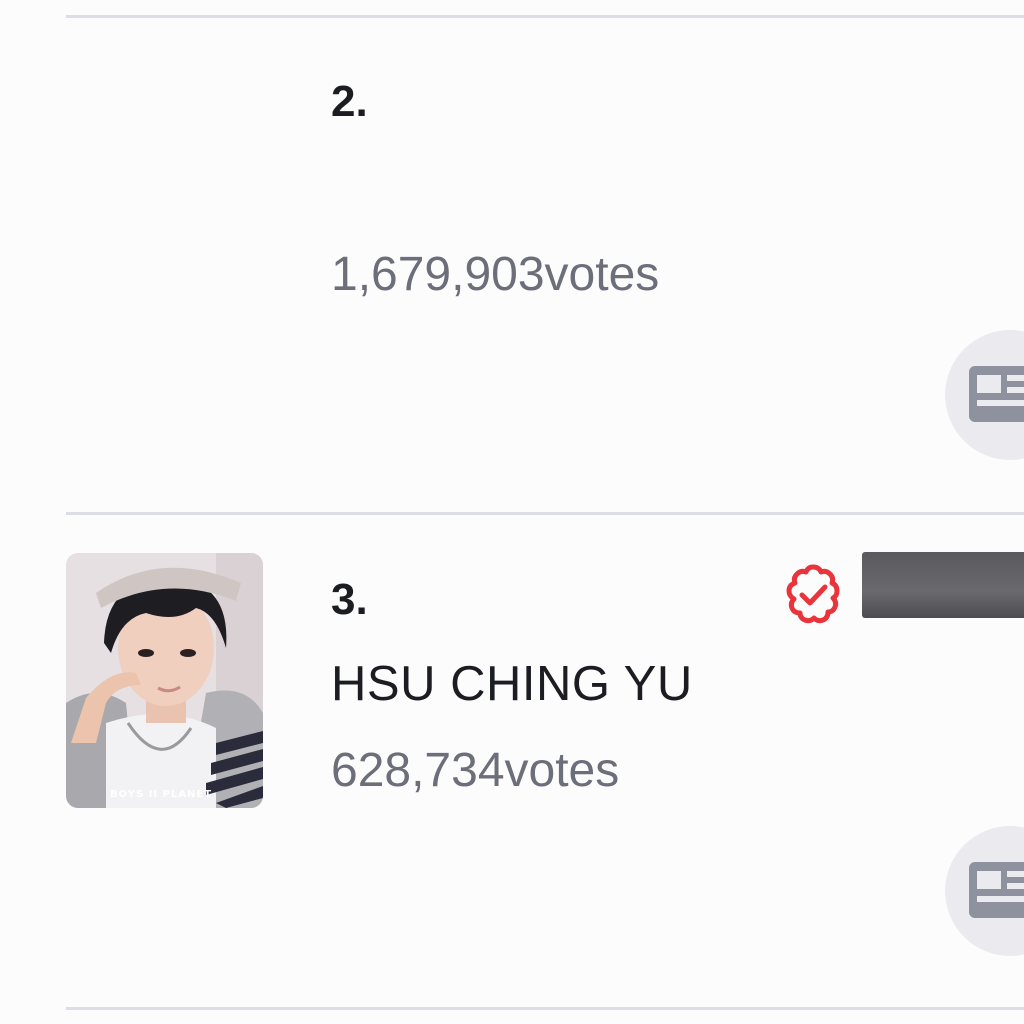 This screenshot has width=1024, height=1024. I want to click on contestant-name: HSU CHING YU, so click(512, 684).